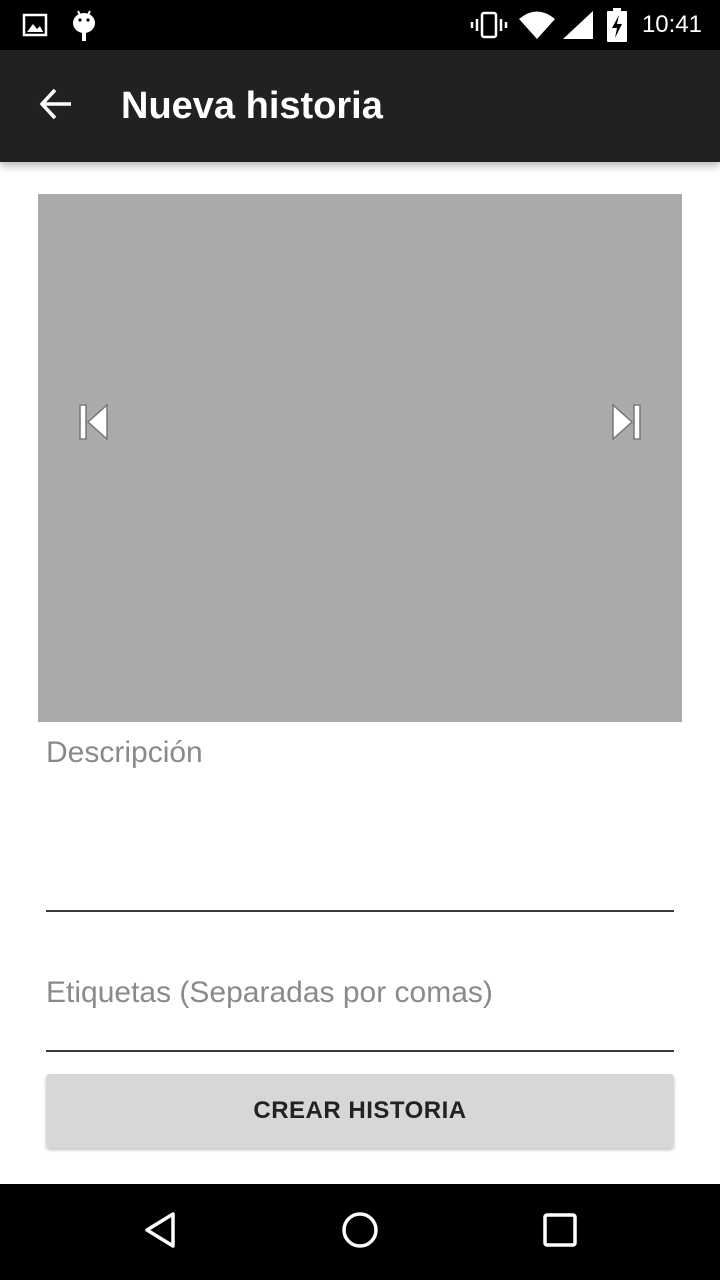 This screenshot has height=1280, width=720. I want to click on image-icon, so click(35, 25).